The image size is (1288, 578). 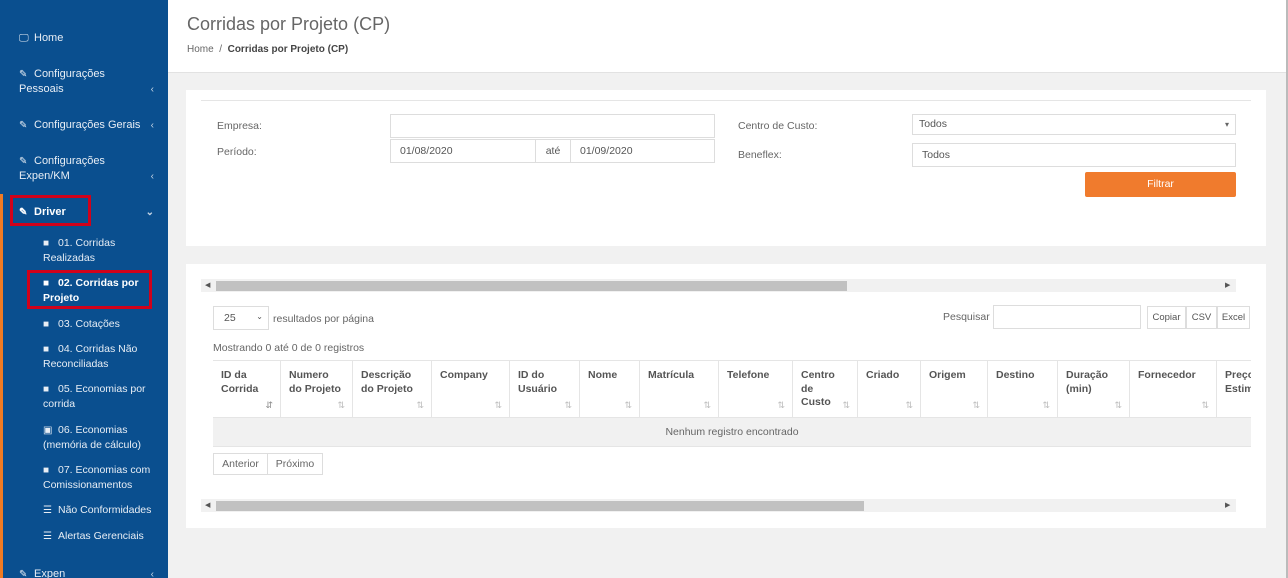 I want to click on column-header: Preço Estim, so click(x=1234, y=389).